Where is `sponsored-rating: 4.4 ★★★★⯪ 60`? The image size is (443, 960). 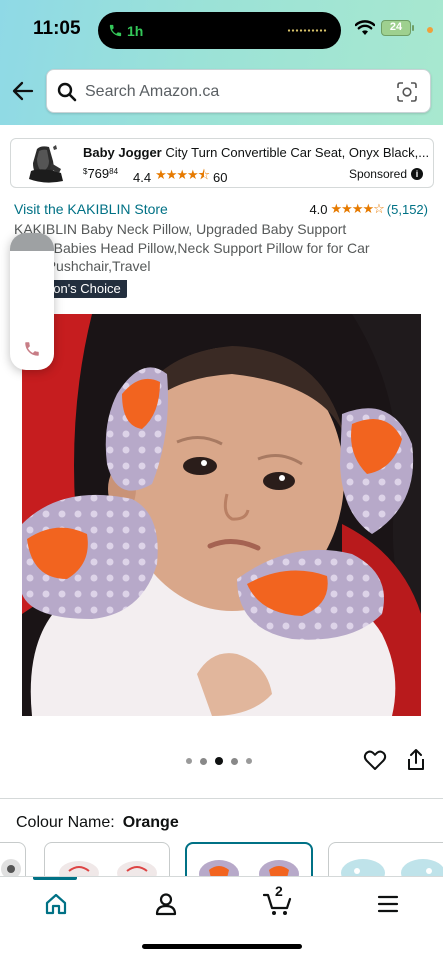
sponsored-rating: 4.4 ★★★★⯪ 60 is located at coordinates (180, 177).